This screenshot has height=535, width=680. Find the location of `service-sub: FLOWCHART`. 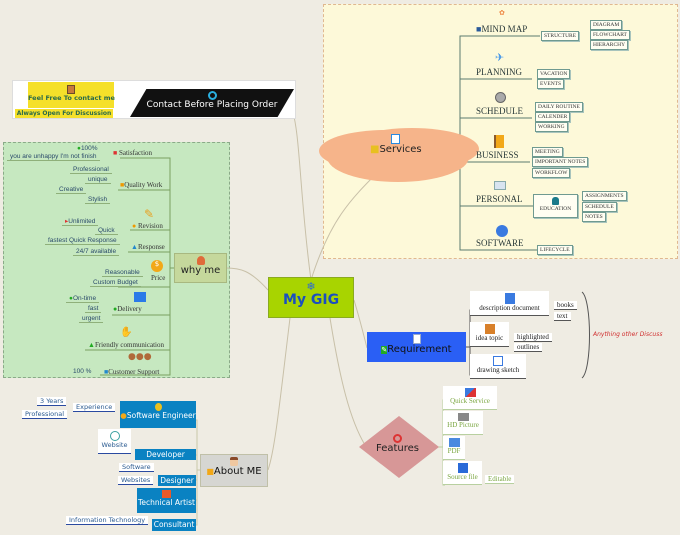

service-sub: FLOWCHART is located at coordinates (610, 35).